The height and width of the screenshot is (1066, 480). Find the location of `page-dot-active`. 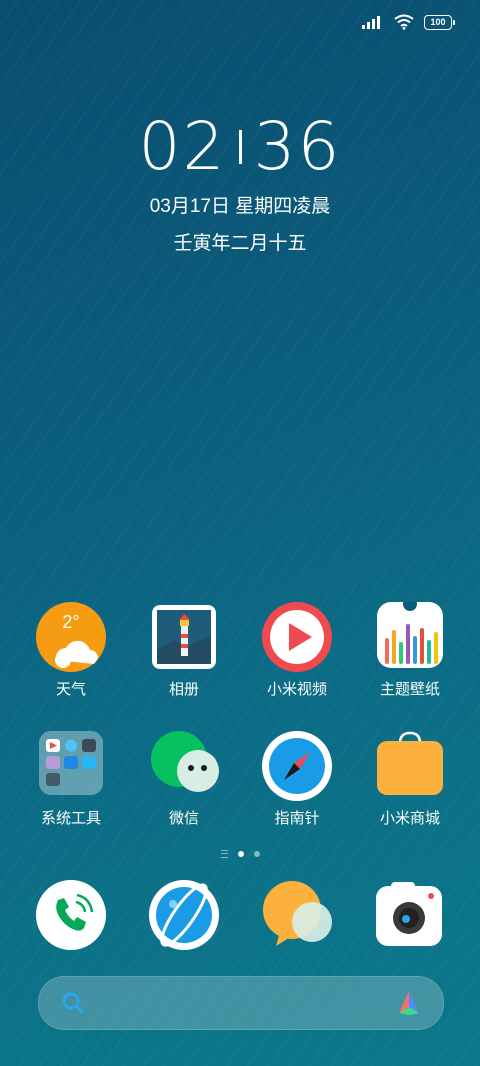

page-dot-active is located at coordinates (240, 854).